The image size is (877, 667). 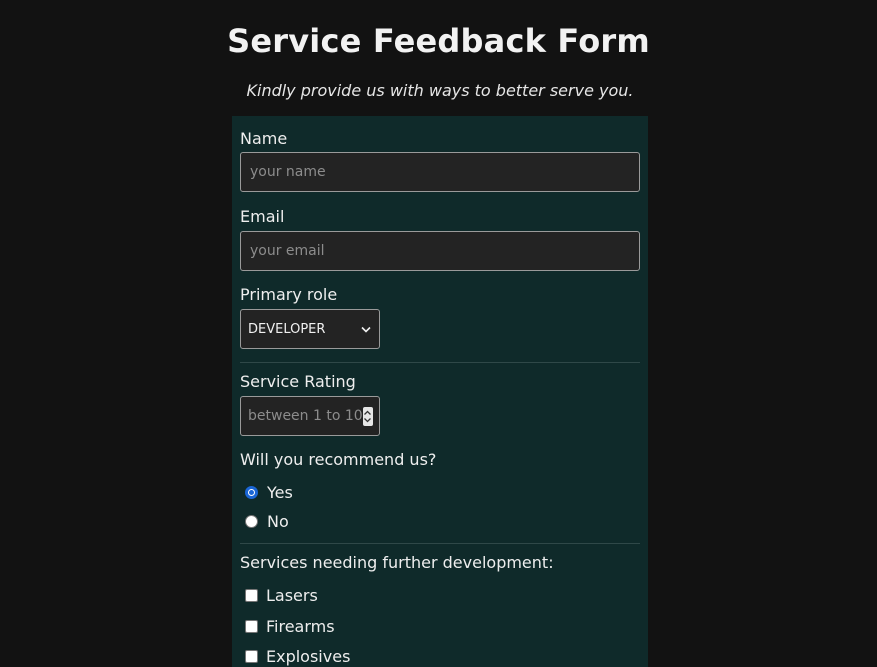 What do you see at coordinates (251, 595) in the screenshot?
I see `lasers-checkbox` at bounding box center [251, 595].